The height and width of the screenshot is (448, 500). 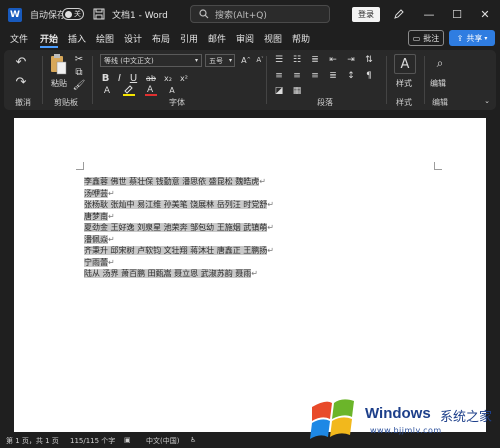 What do you see at coordinates (440, 102) in the screenshot?
I see `group-label-editing: 编辑` at bounding box center [440, 102].